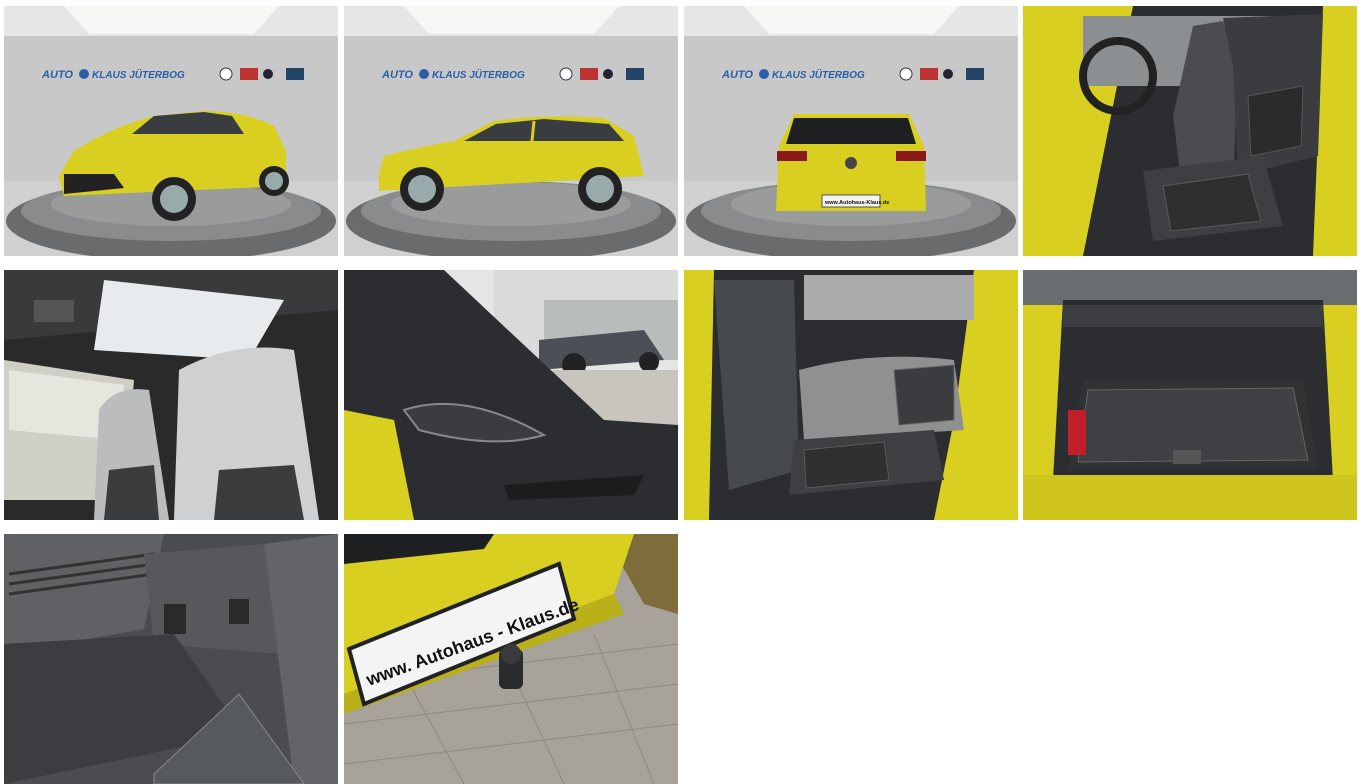 This screenshot has width=1365, height=784. I want to click on showroom-sign-brand: AUTO, so click(57, 75).